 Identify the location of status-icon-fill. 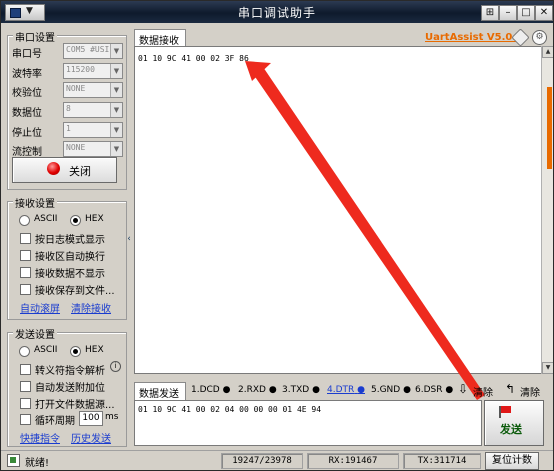
(13, 460).